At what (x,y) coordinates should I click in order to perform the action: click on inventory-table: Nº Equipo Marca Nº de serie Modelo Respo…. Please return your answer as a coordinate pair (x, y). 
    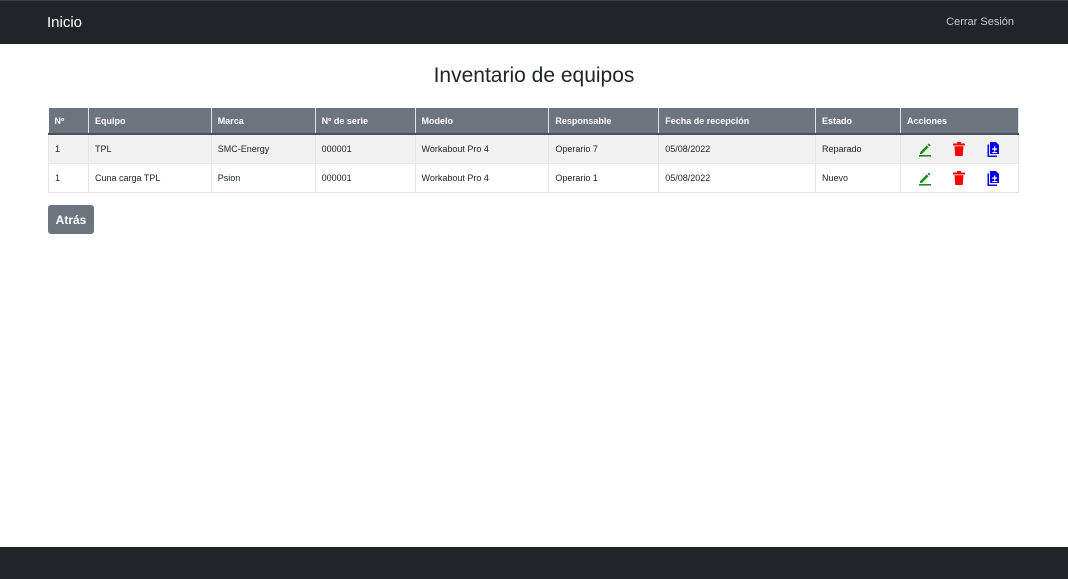
    Looking at the image, I should click on (534, 150).